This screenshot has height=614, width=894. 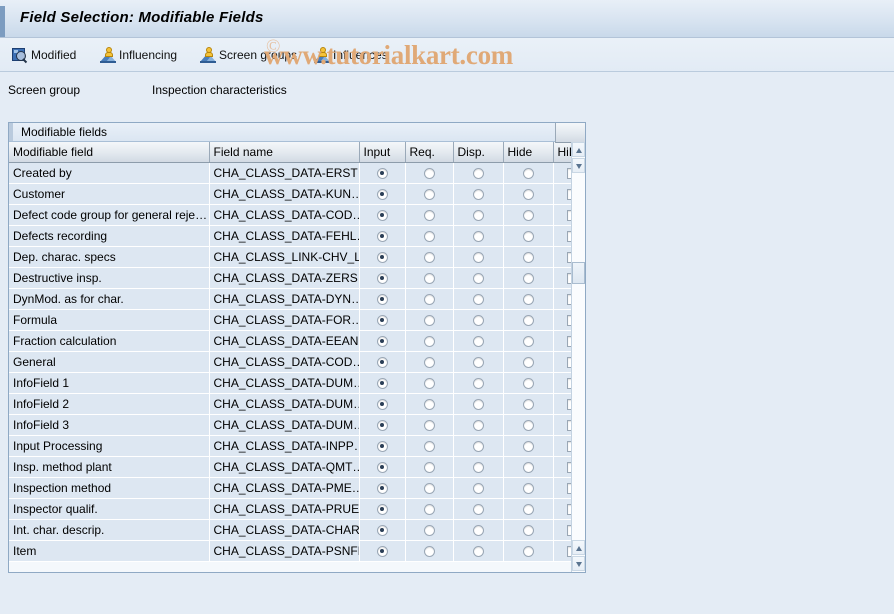 What do you see at coordinates (138, 55) in the screenshot?
I see `toolbar-button-influencing: Influencing` at bounding box center [138, 55].